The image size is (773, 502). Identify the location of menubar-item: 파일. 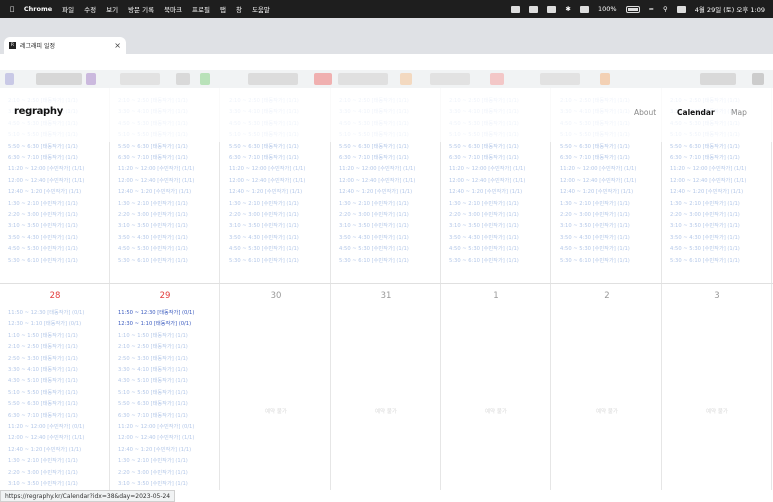
(68, 9).